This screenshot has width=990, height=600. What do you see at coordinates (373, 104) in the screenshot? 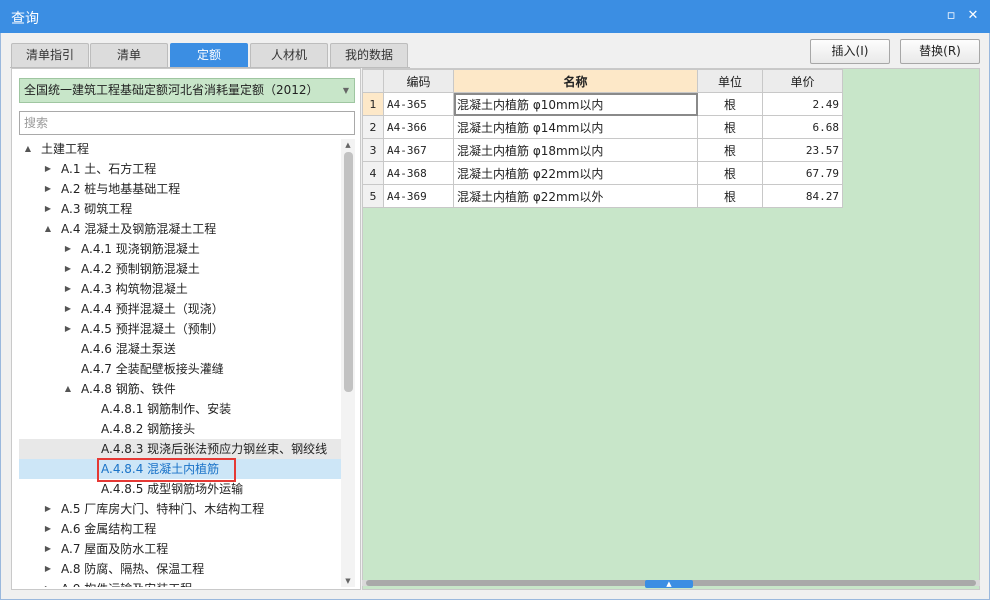
I see `row-number-cell: 1` at bounding box center [373, 104].